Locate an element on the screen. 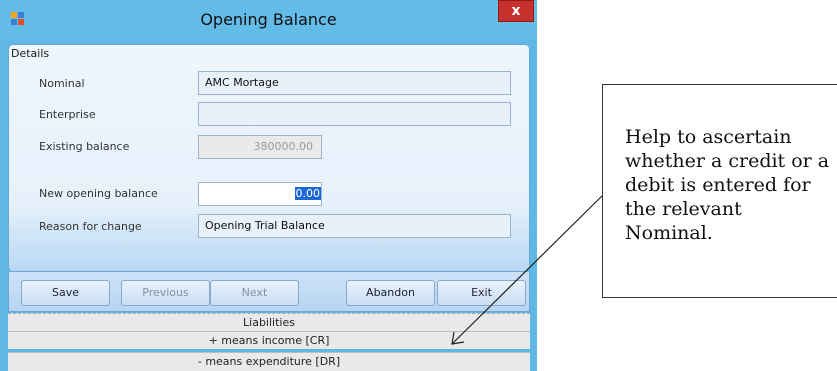  details-header: Details is located at coordinates (30, 53).